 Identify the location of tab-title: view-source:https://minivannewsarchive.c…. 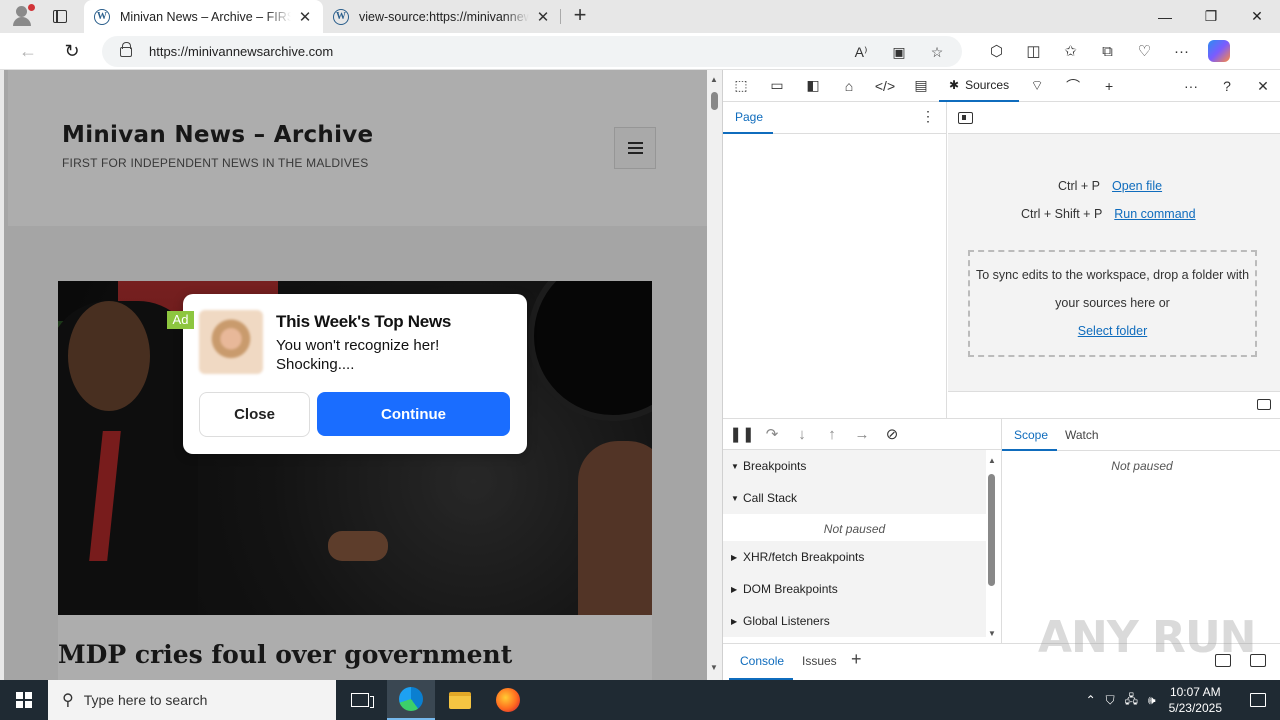
(444, 16).